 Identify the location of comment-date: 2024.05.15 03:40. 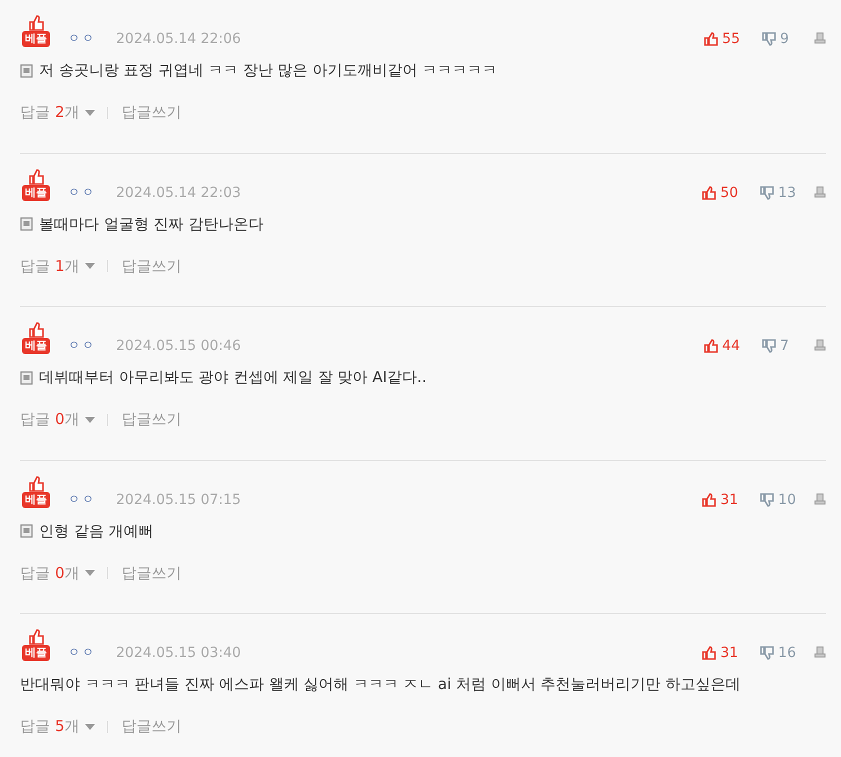
(178, 653).